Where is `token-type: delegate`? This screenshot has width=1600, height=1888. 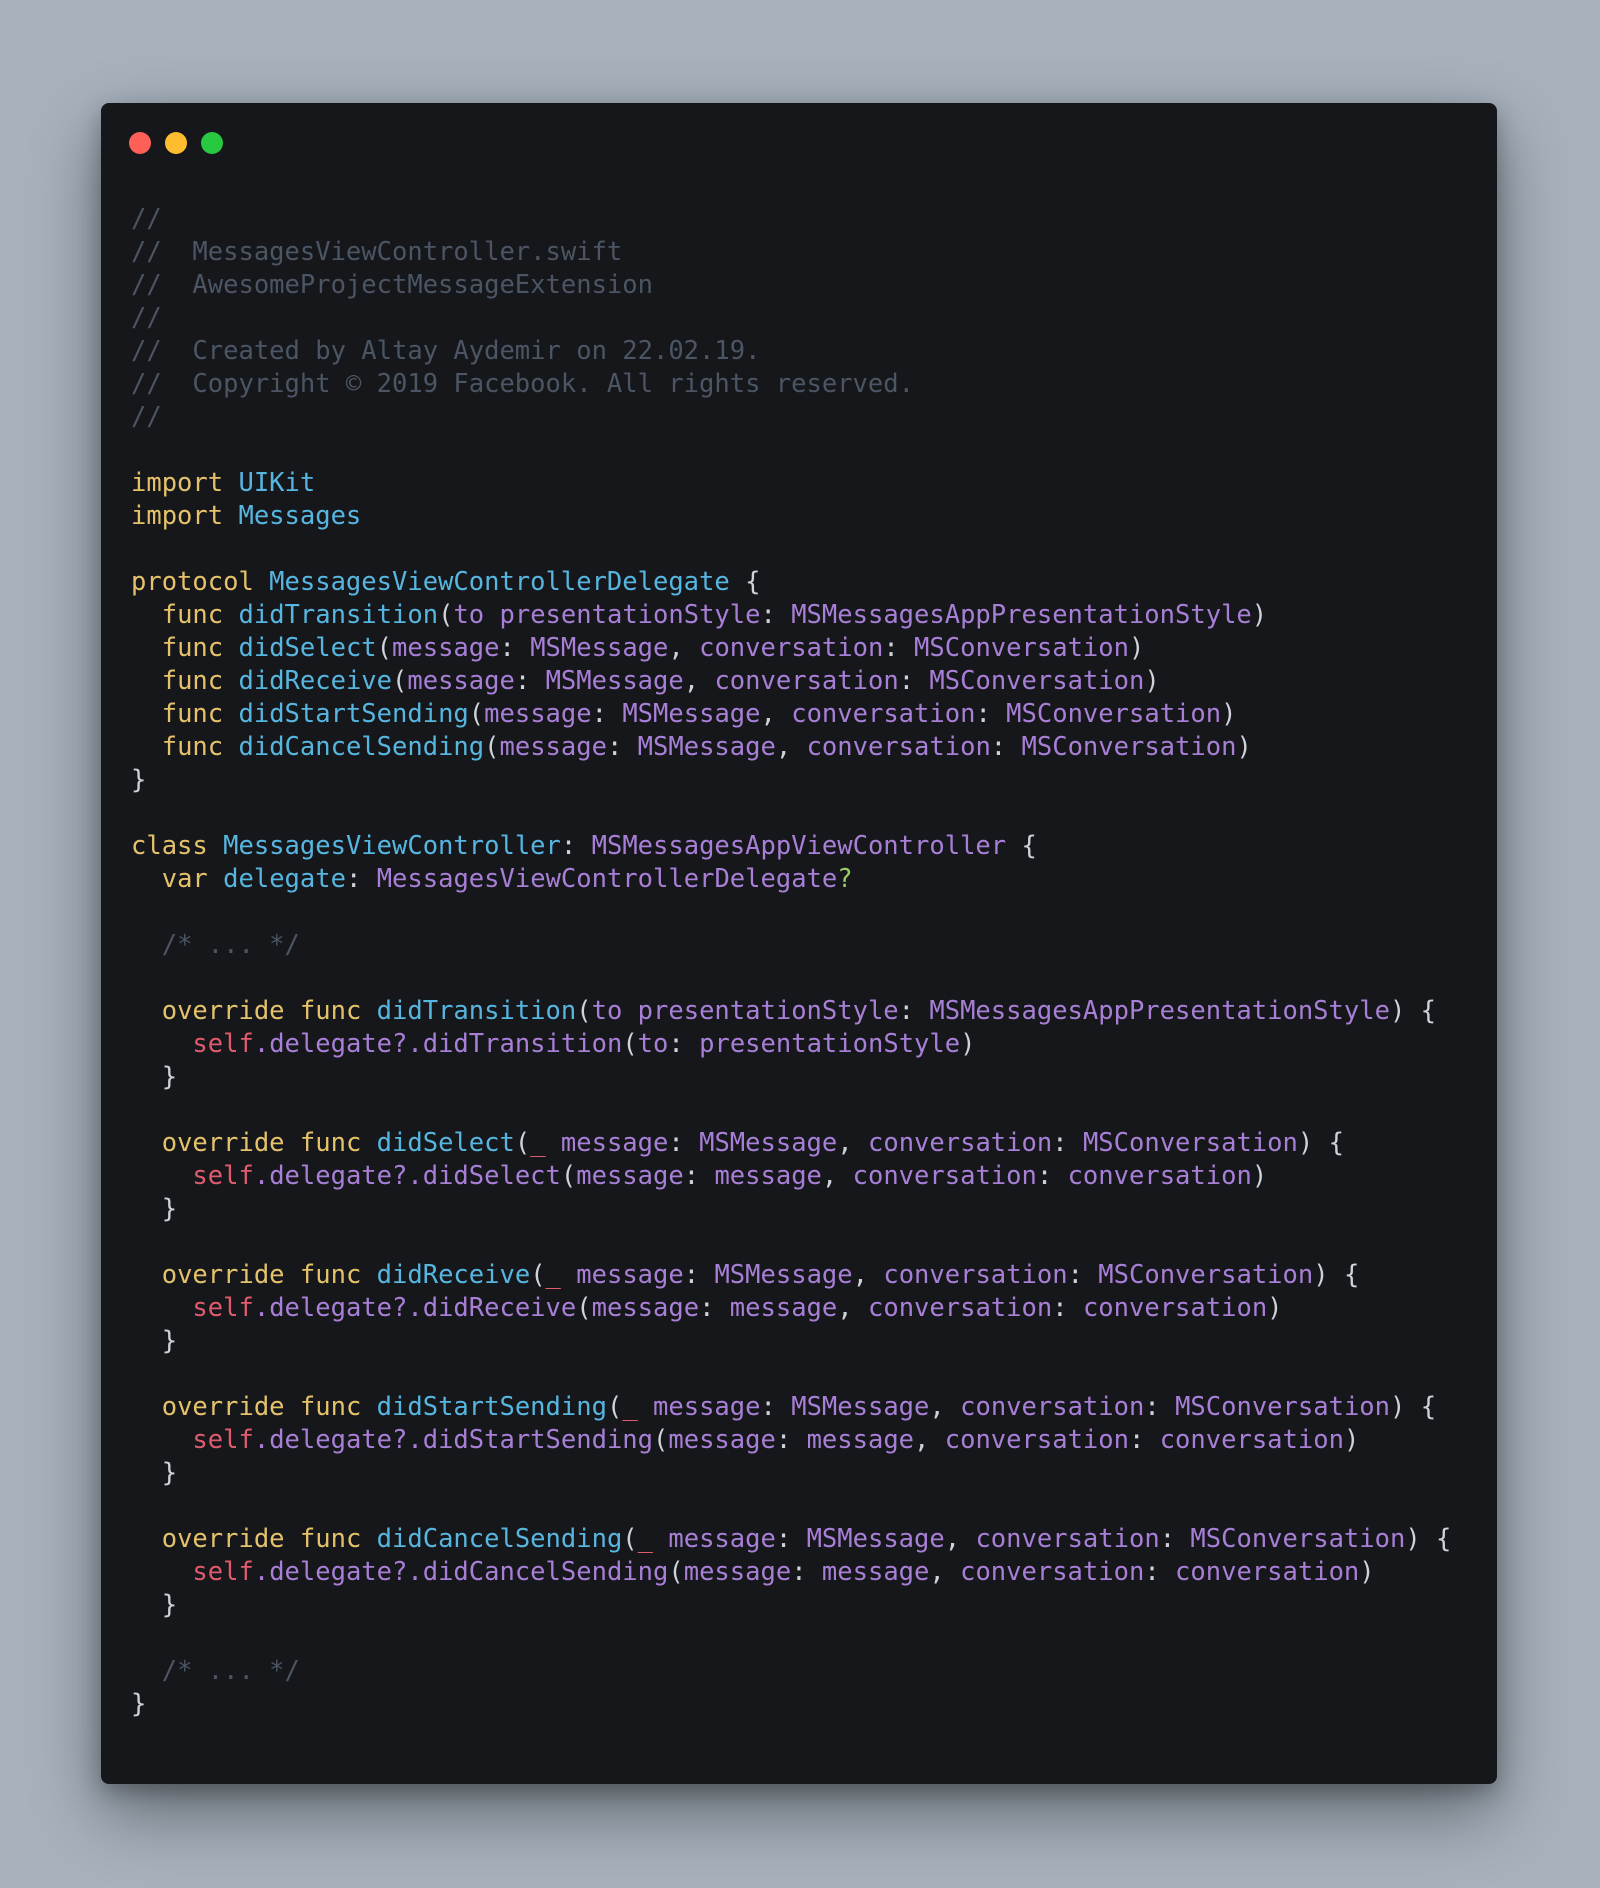
token-type: delegate is located at coordinates (284, 879).